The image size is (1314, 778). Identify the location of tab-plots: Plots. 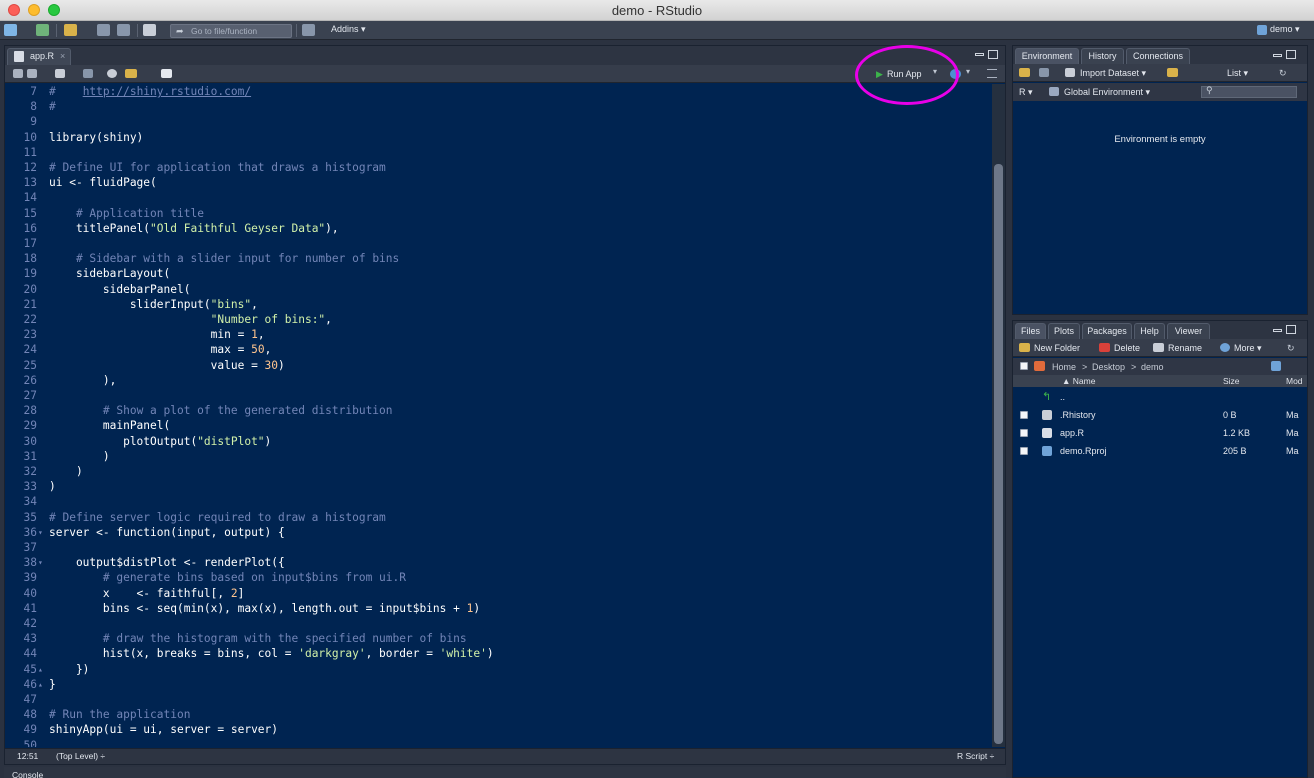
(1064, 331).